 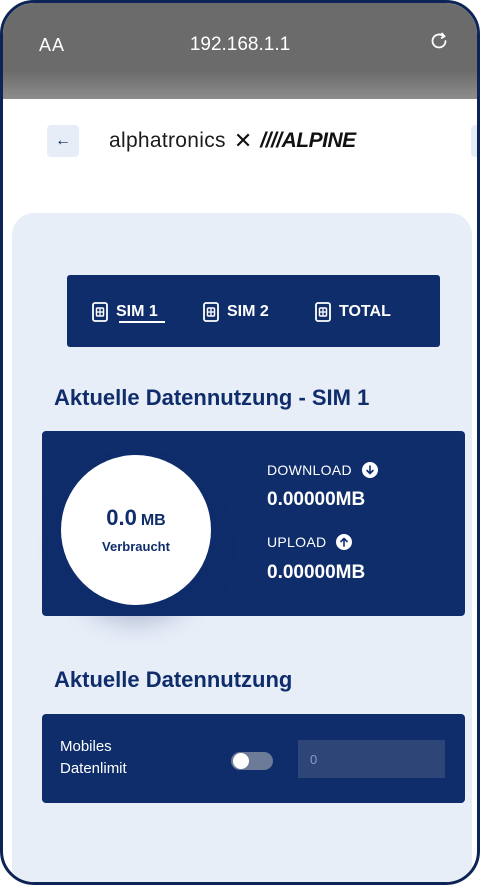 I want to click on logo-cross-icon: ✕, so click(x=243, y=140).